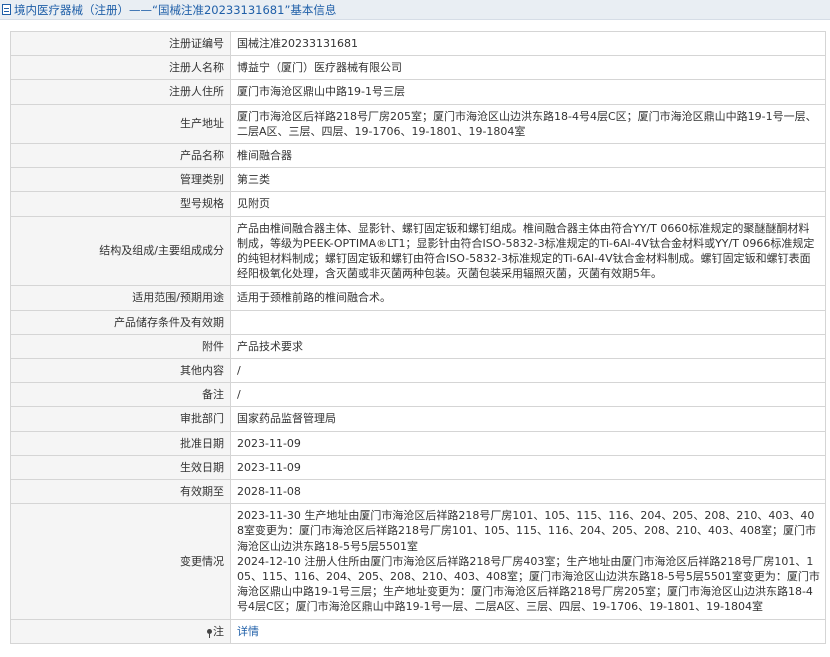 This screenshot has width=830, height=657. I want to click on field-label: 管理类别, so click(120, 180).